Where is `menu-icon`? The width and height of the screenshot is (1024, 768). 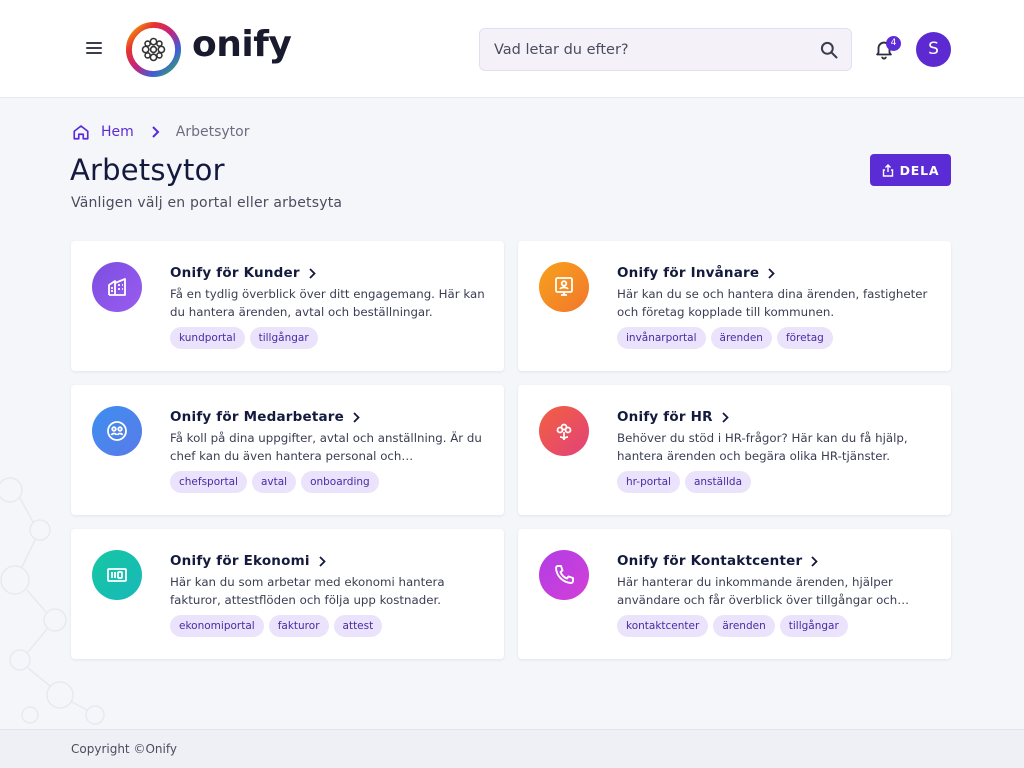
menu-icon is located at coordinates (94, 48).